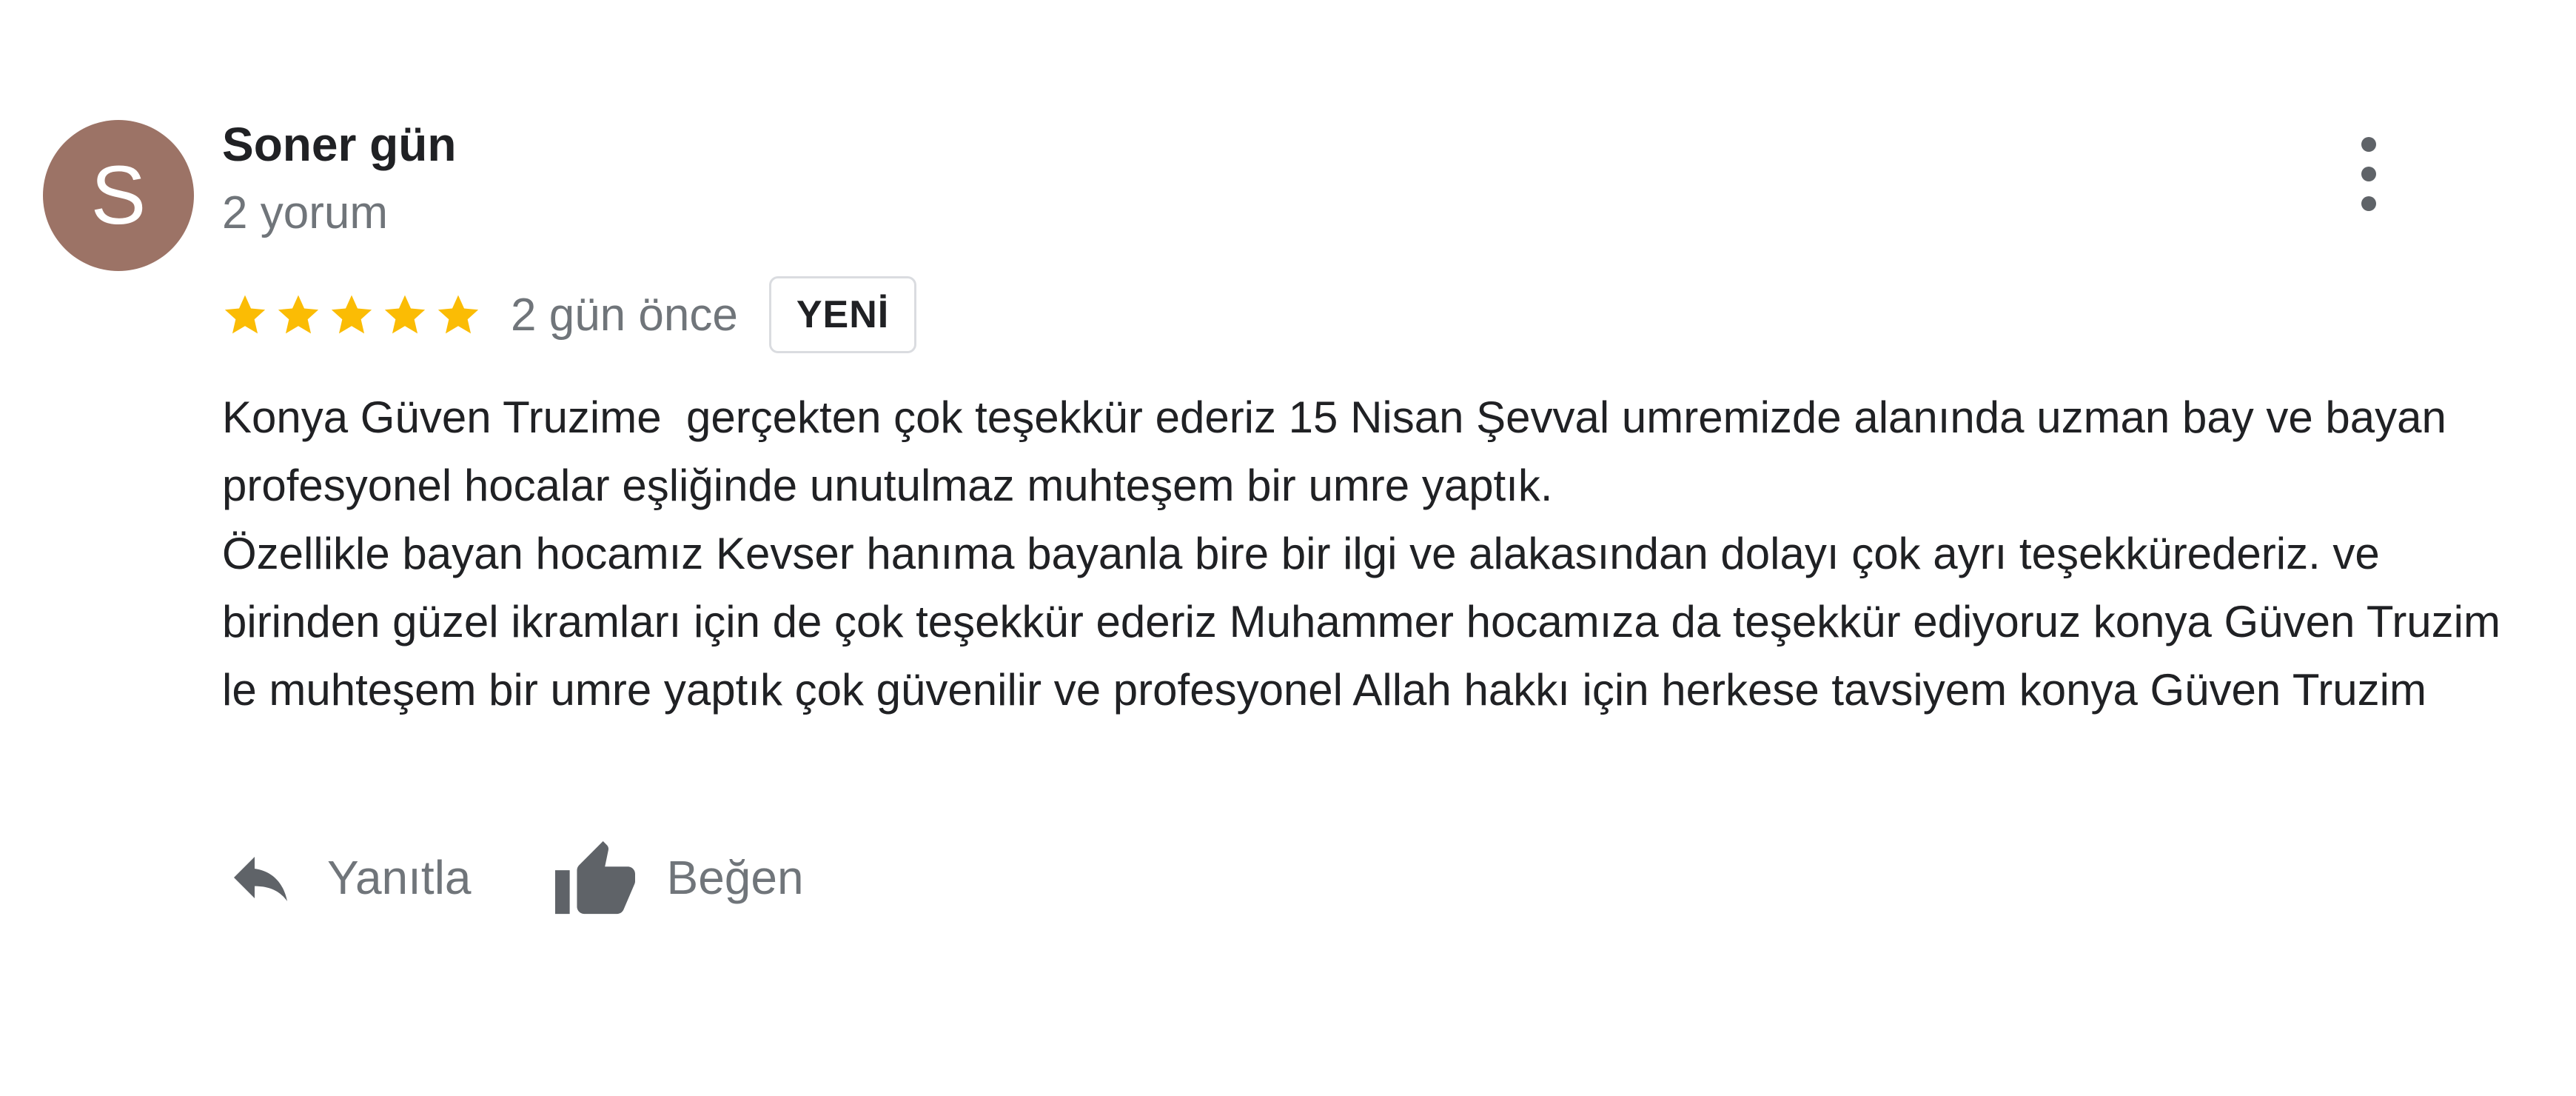  What do you see at coordinates (305, 212) in the screenshot?
I see `author-review-count: 2 yorum` at bounding box center [305, 212].